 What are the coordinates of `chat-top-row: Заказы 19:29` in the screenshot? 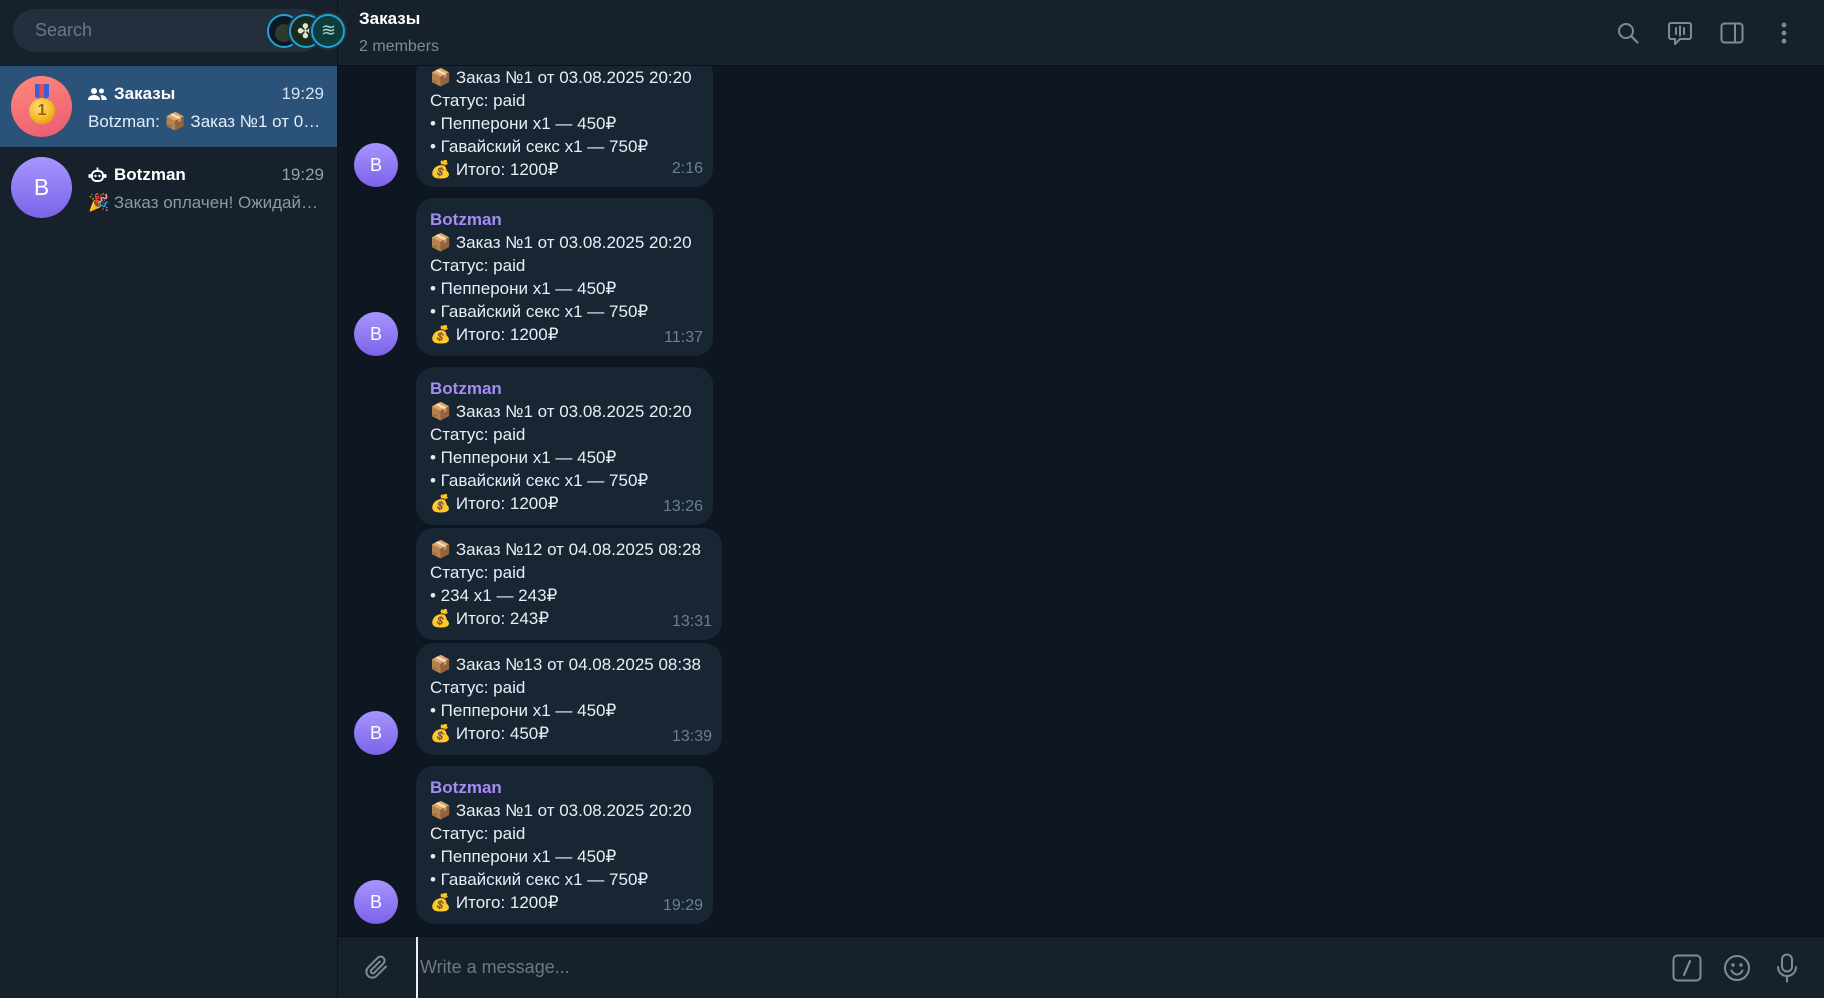 It's located at (206, 94).